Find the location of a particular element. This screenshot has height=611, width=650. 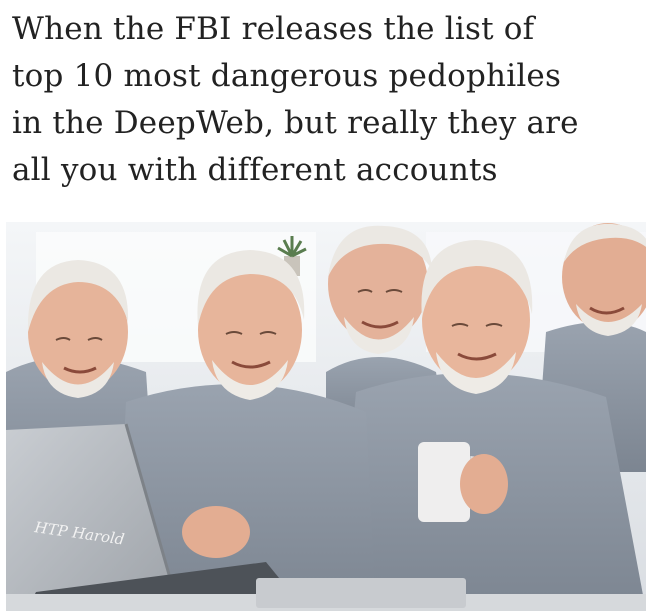

keyboard is located at coordinates (361, 593).